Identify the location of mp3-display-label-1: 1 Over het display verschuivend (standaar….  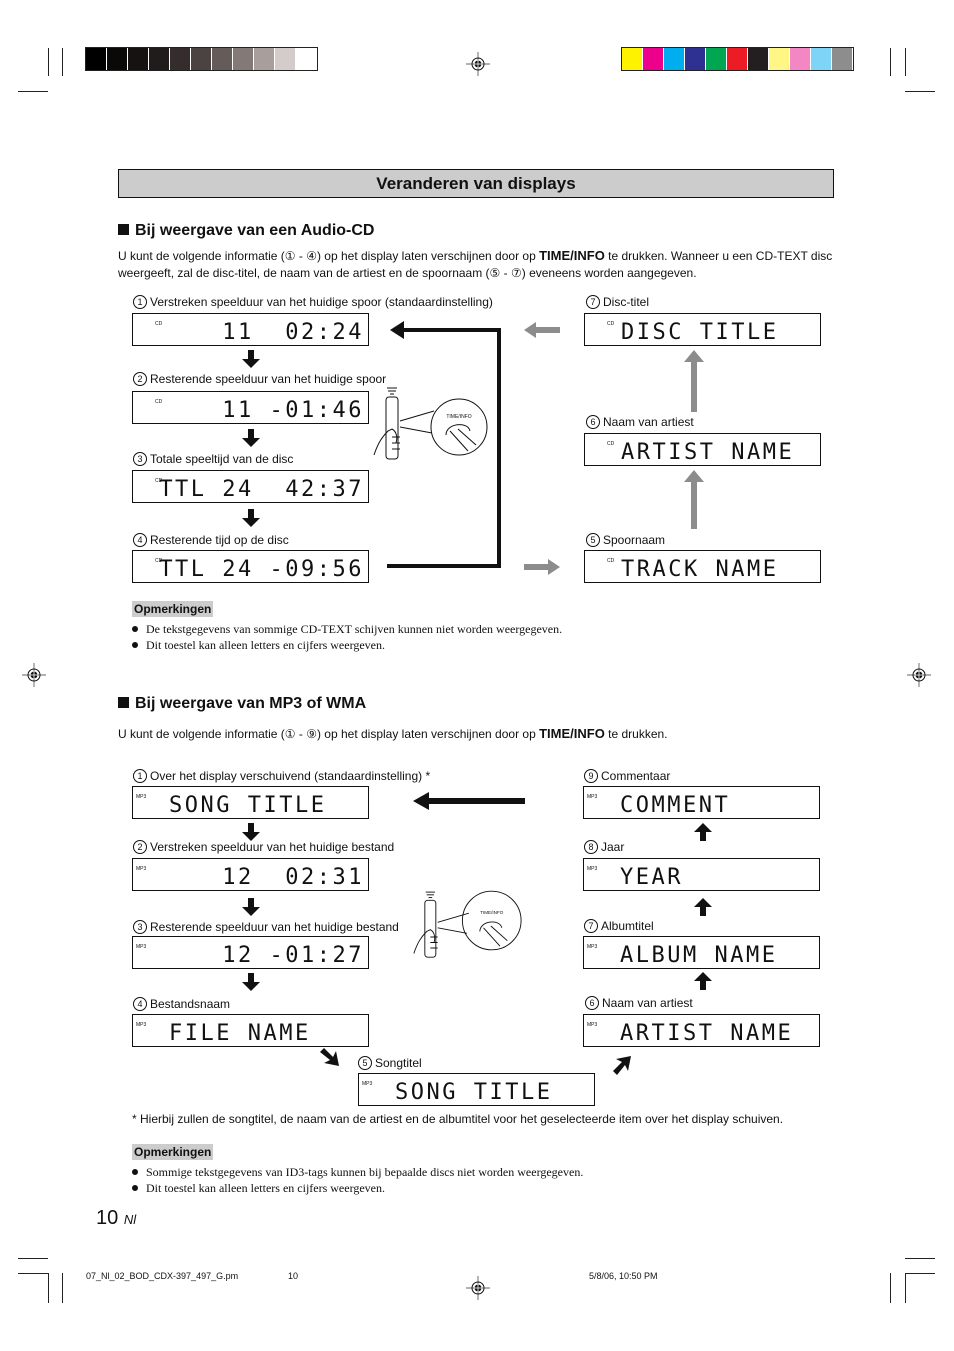
(281, 776).